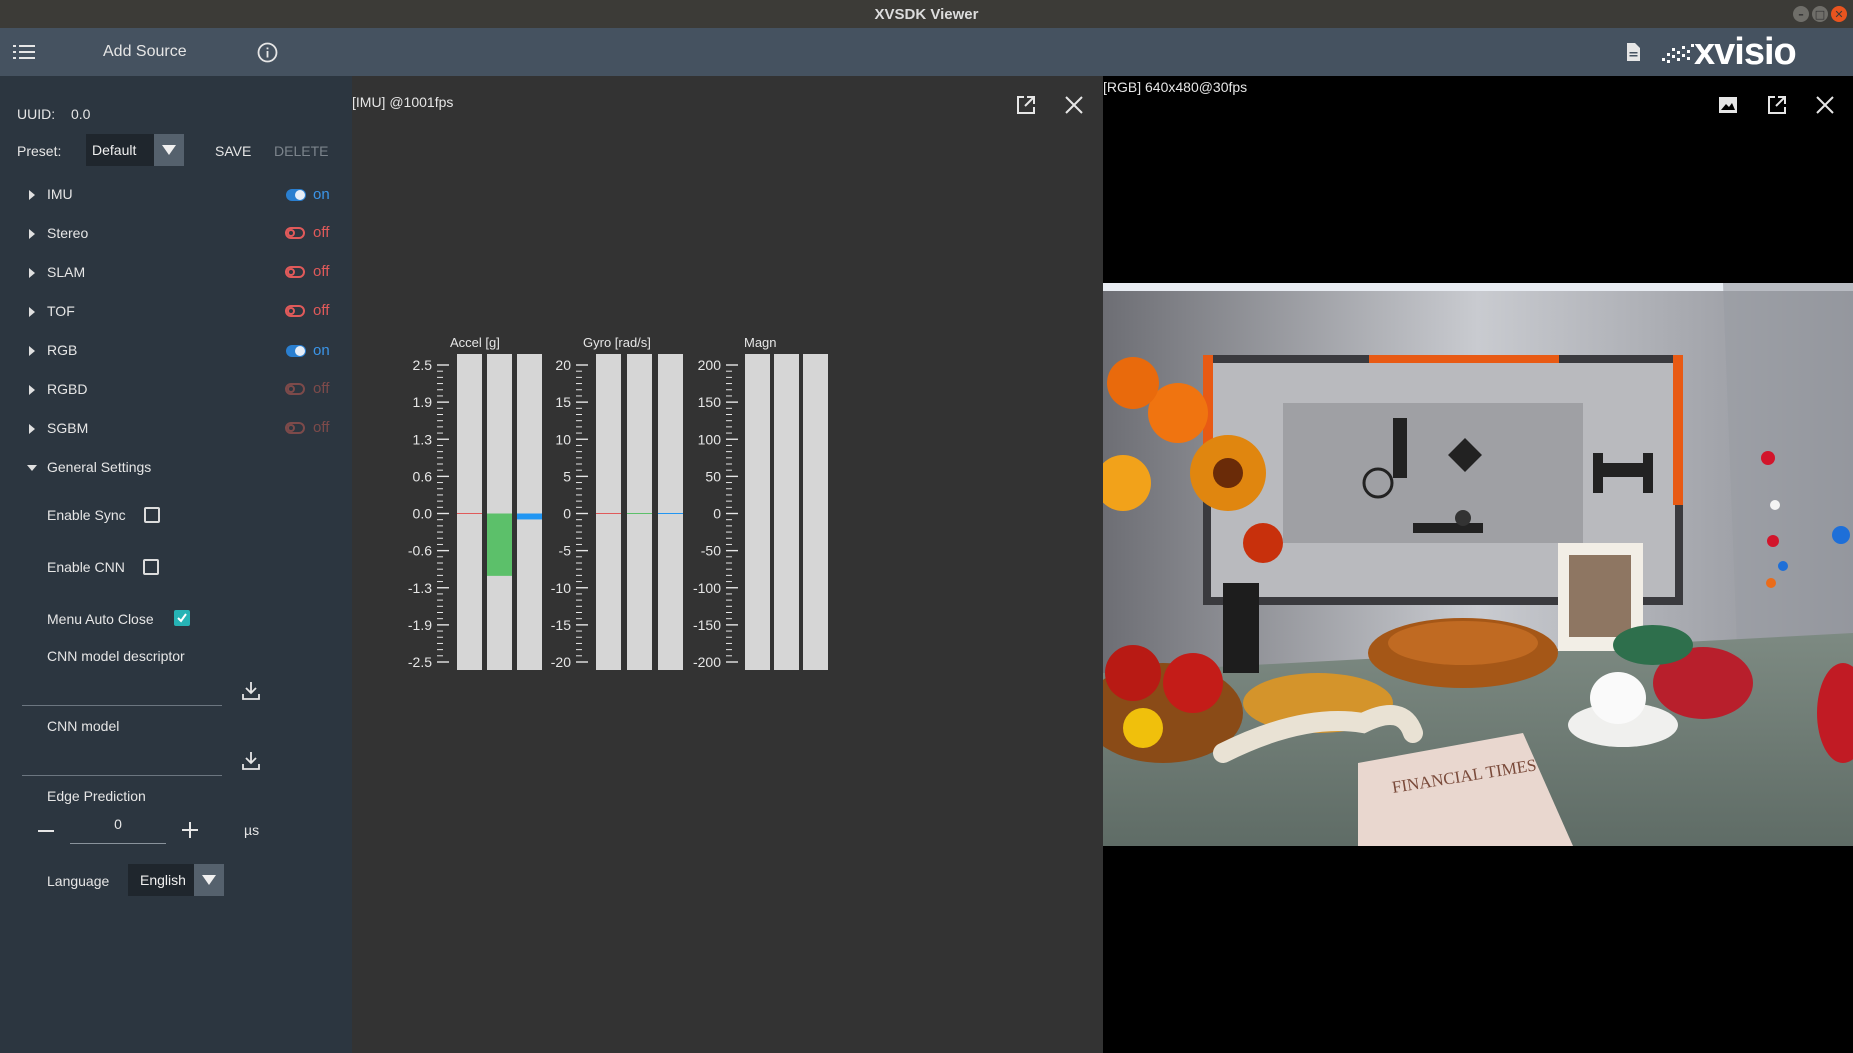  Describe the element at coordinates (1839, 14) in the screenshot. I see `close-window-icon: ✕` at that location.